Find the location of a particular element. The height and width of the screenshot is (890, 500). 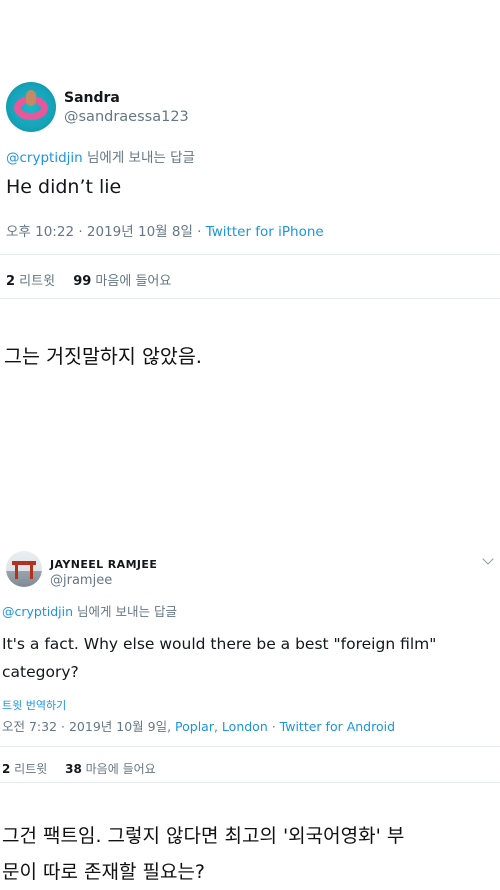

chevron-down-icon is located at coordinates (488, 559).